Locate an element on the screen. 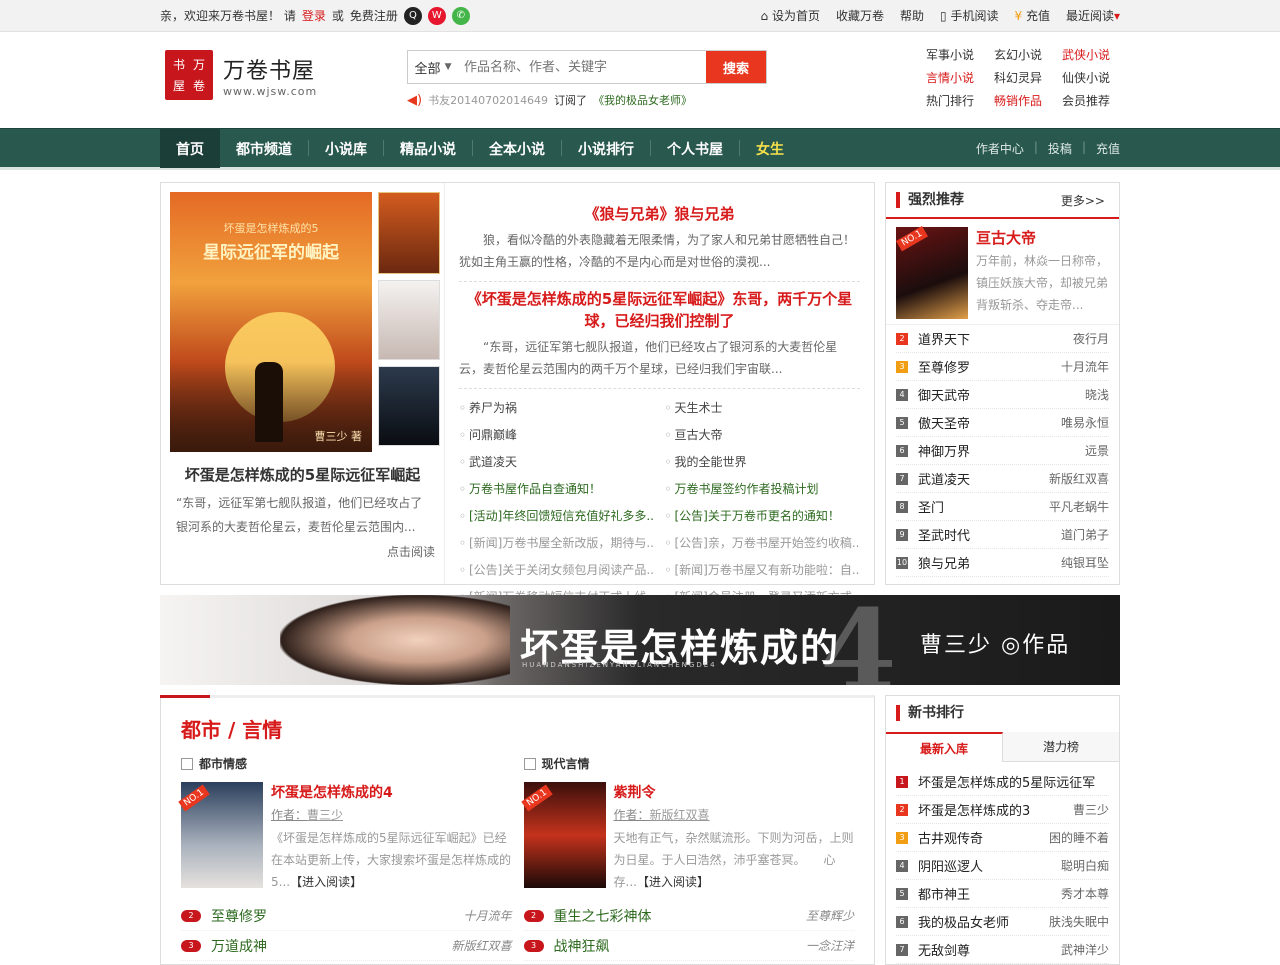  rank-book-name: 无敌剑尊 is located at coordinates (989, 949).